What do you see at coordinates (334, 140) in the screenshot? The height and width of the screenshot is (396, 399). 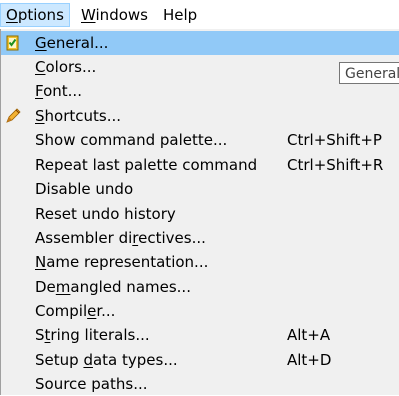 I see `menu-item-shortcut: Ctrl+Shift+P` at bounding box center [334, 140].